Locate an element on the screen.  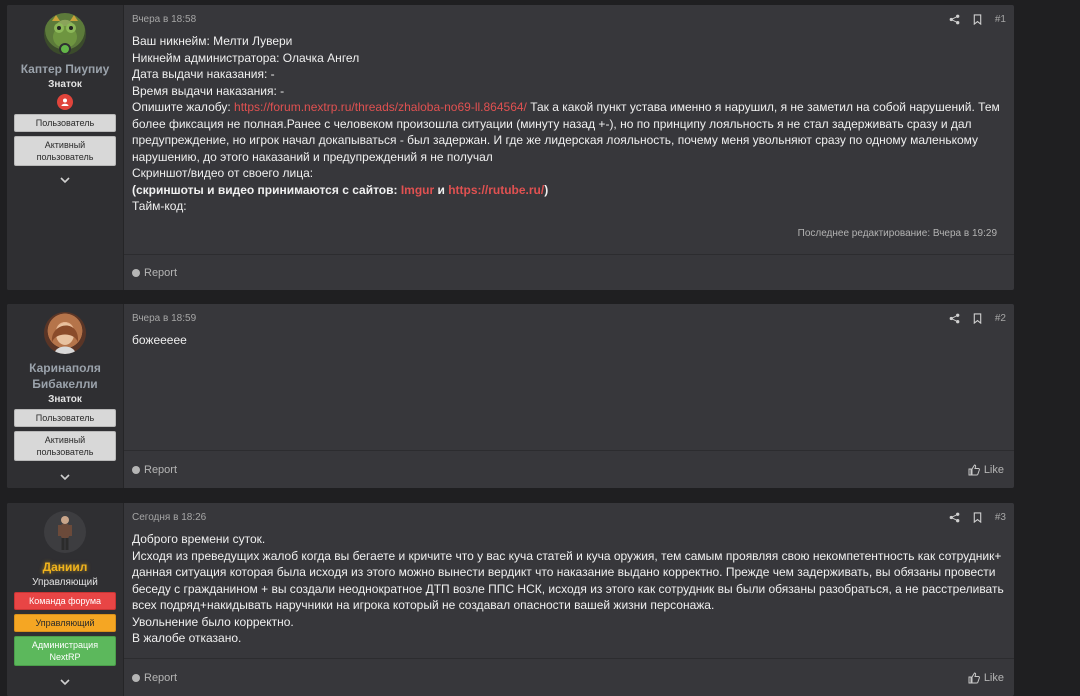
post-body: божеееее is located at coordinates (569, 391).